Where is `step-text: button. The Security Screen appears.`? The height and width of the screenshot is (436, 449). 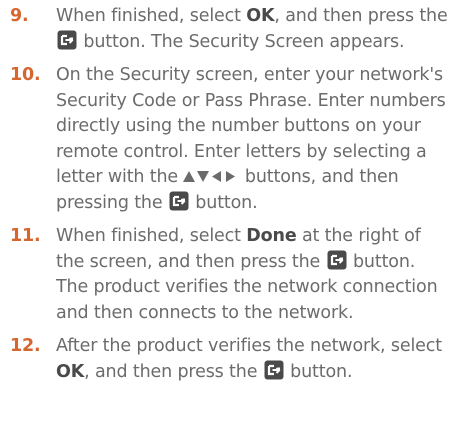
step-text: button. The Security Screen appears. is located at coordinates (241, 41).